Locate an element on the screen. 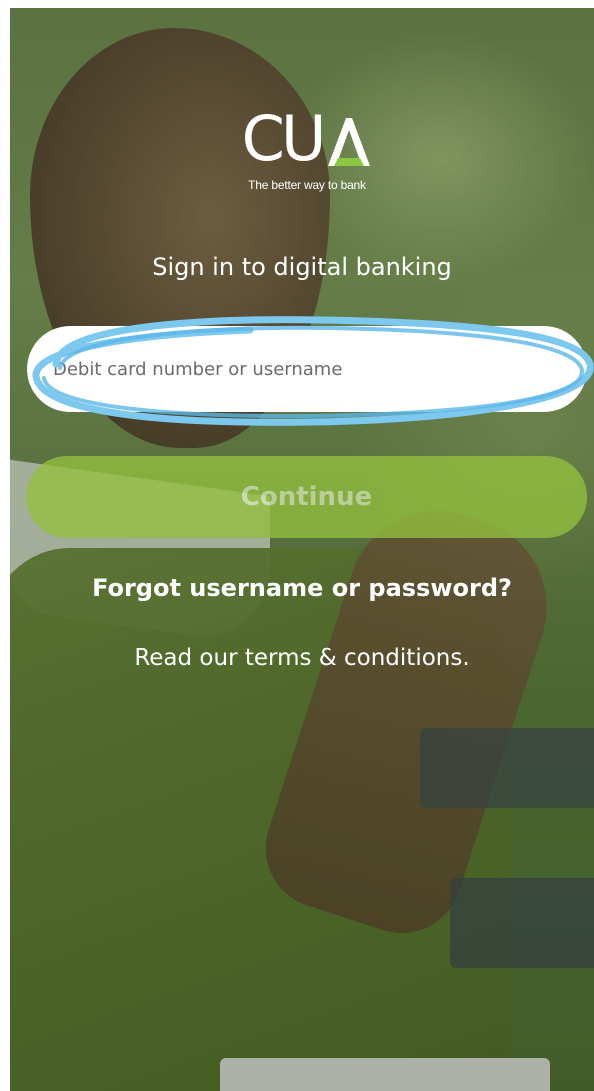 The width and height of the screenshot is (594, 1091). page-title: Sign in to digital banking is located at coordinates (302, 267).